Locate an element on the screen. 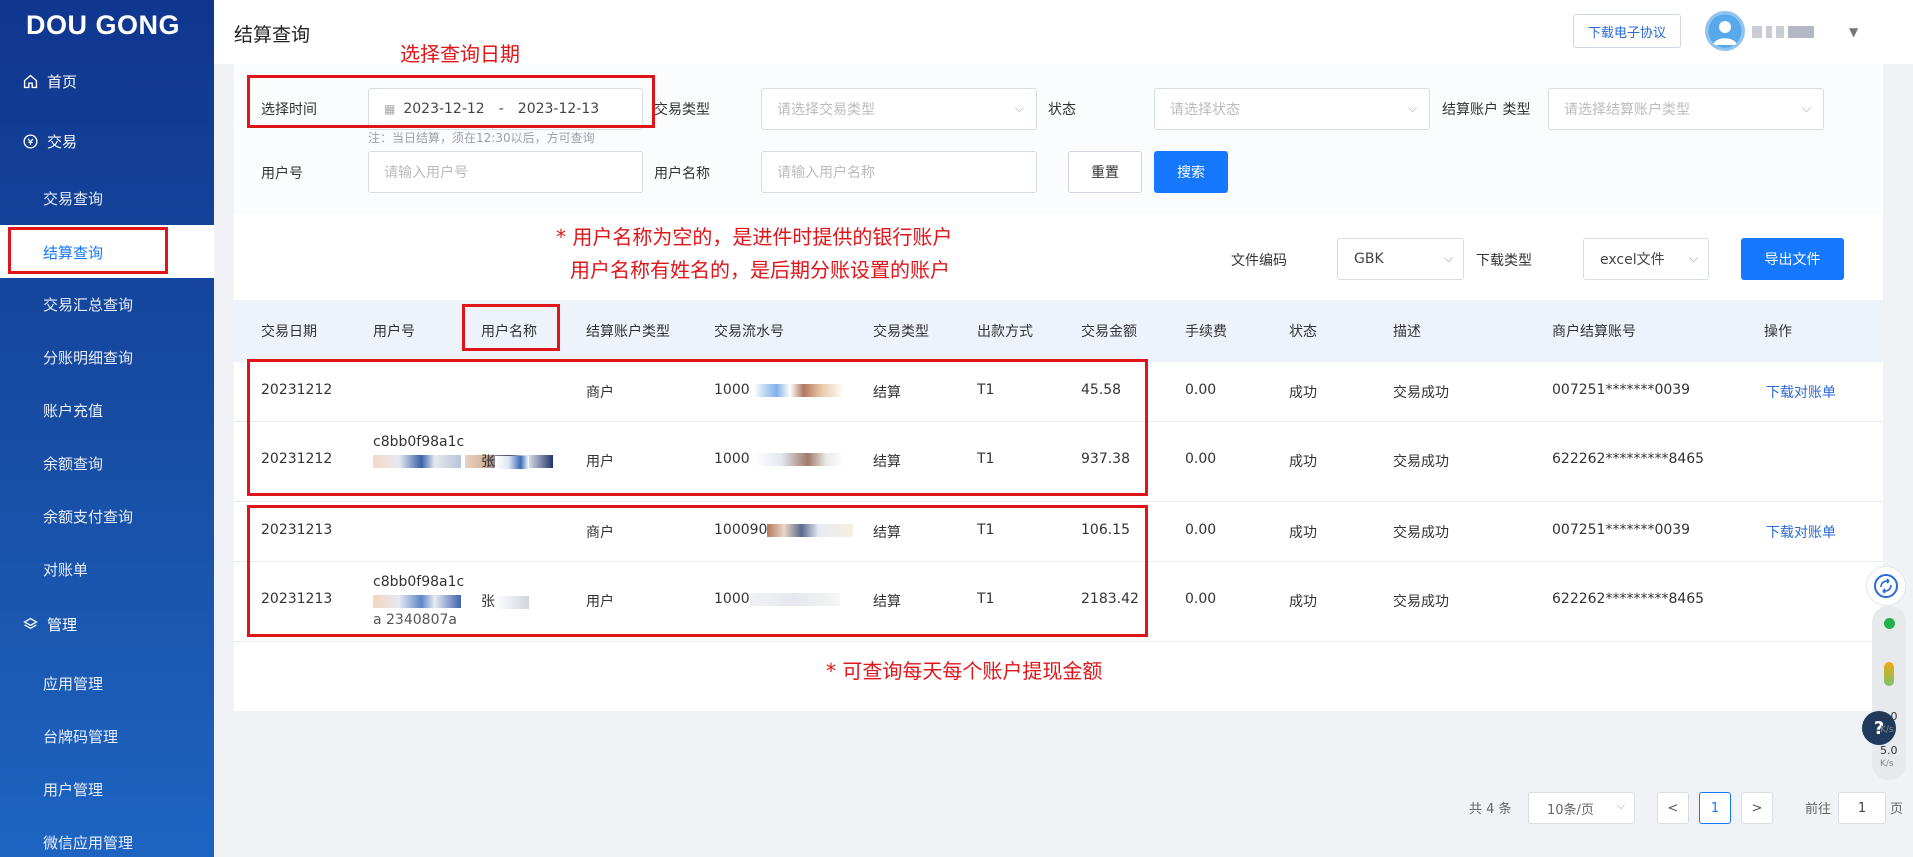  status-select: 请选择状态 ⌵ is located at coordinates (1292, 109).